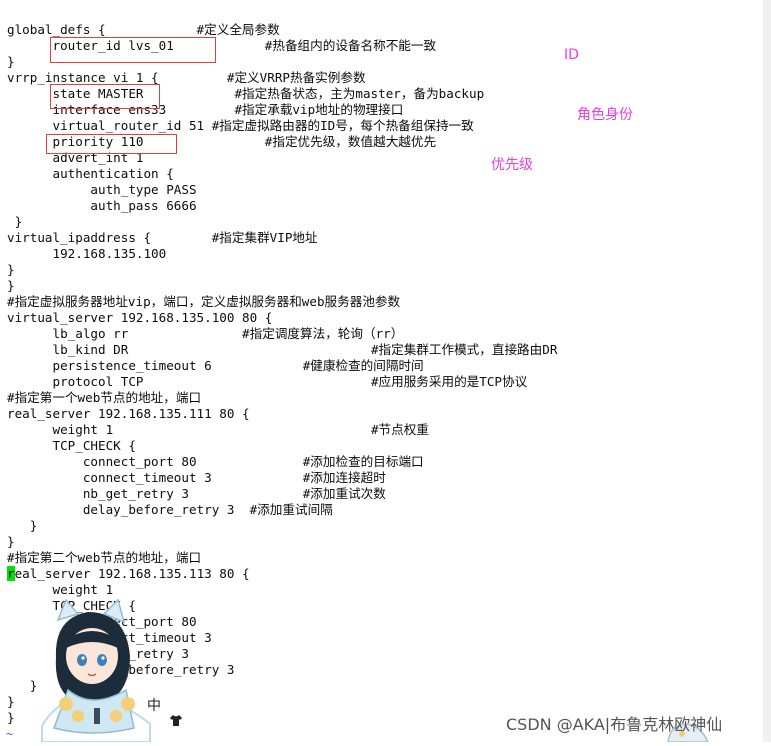 Image resolution: width=771 pixels, height=746 pixels. I want to click on terminal-line: virtual_server 192.168.135.100 80 {, so click(140, 317).